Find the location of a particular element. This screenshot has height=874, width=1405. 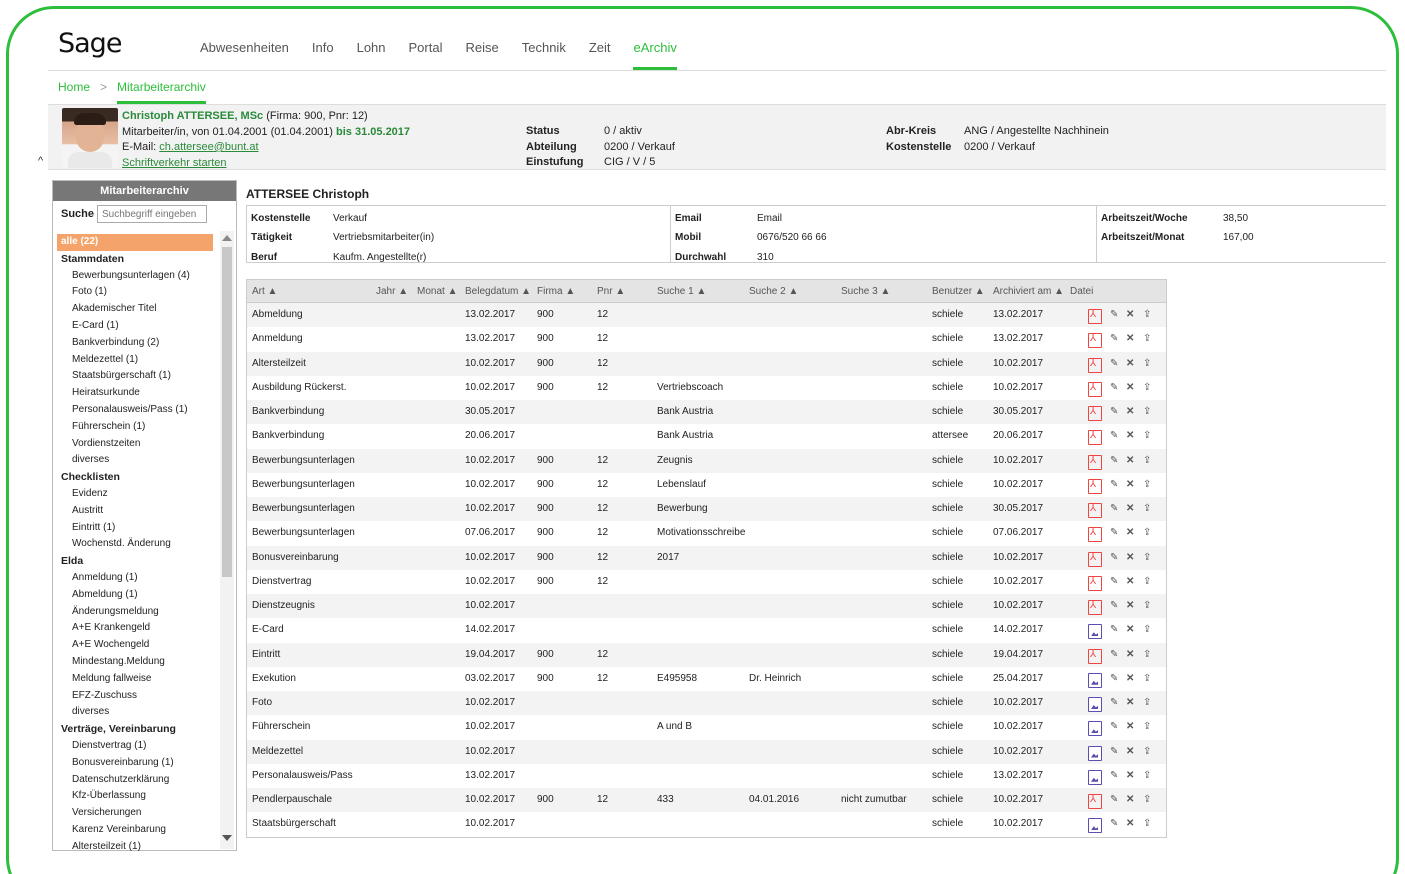

column-header: Suche 3 ▲ is located at coordinates (865, 291).